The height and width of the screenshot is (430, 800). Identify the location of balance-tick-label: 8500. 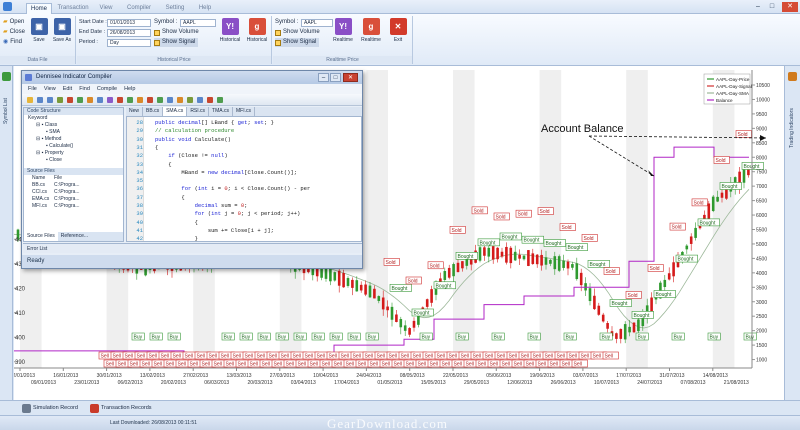
(761, 144).